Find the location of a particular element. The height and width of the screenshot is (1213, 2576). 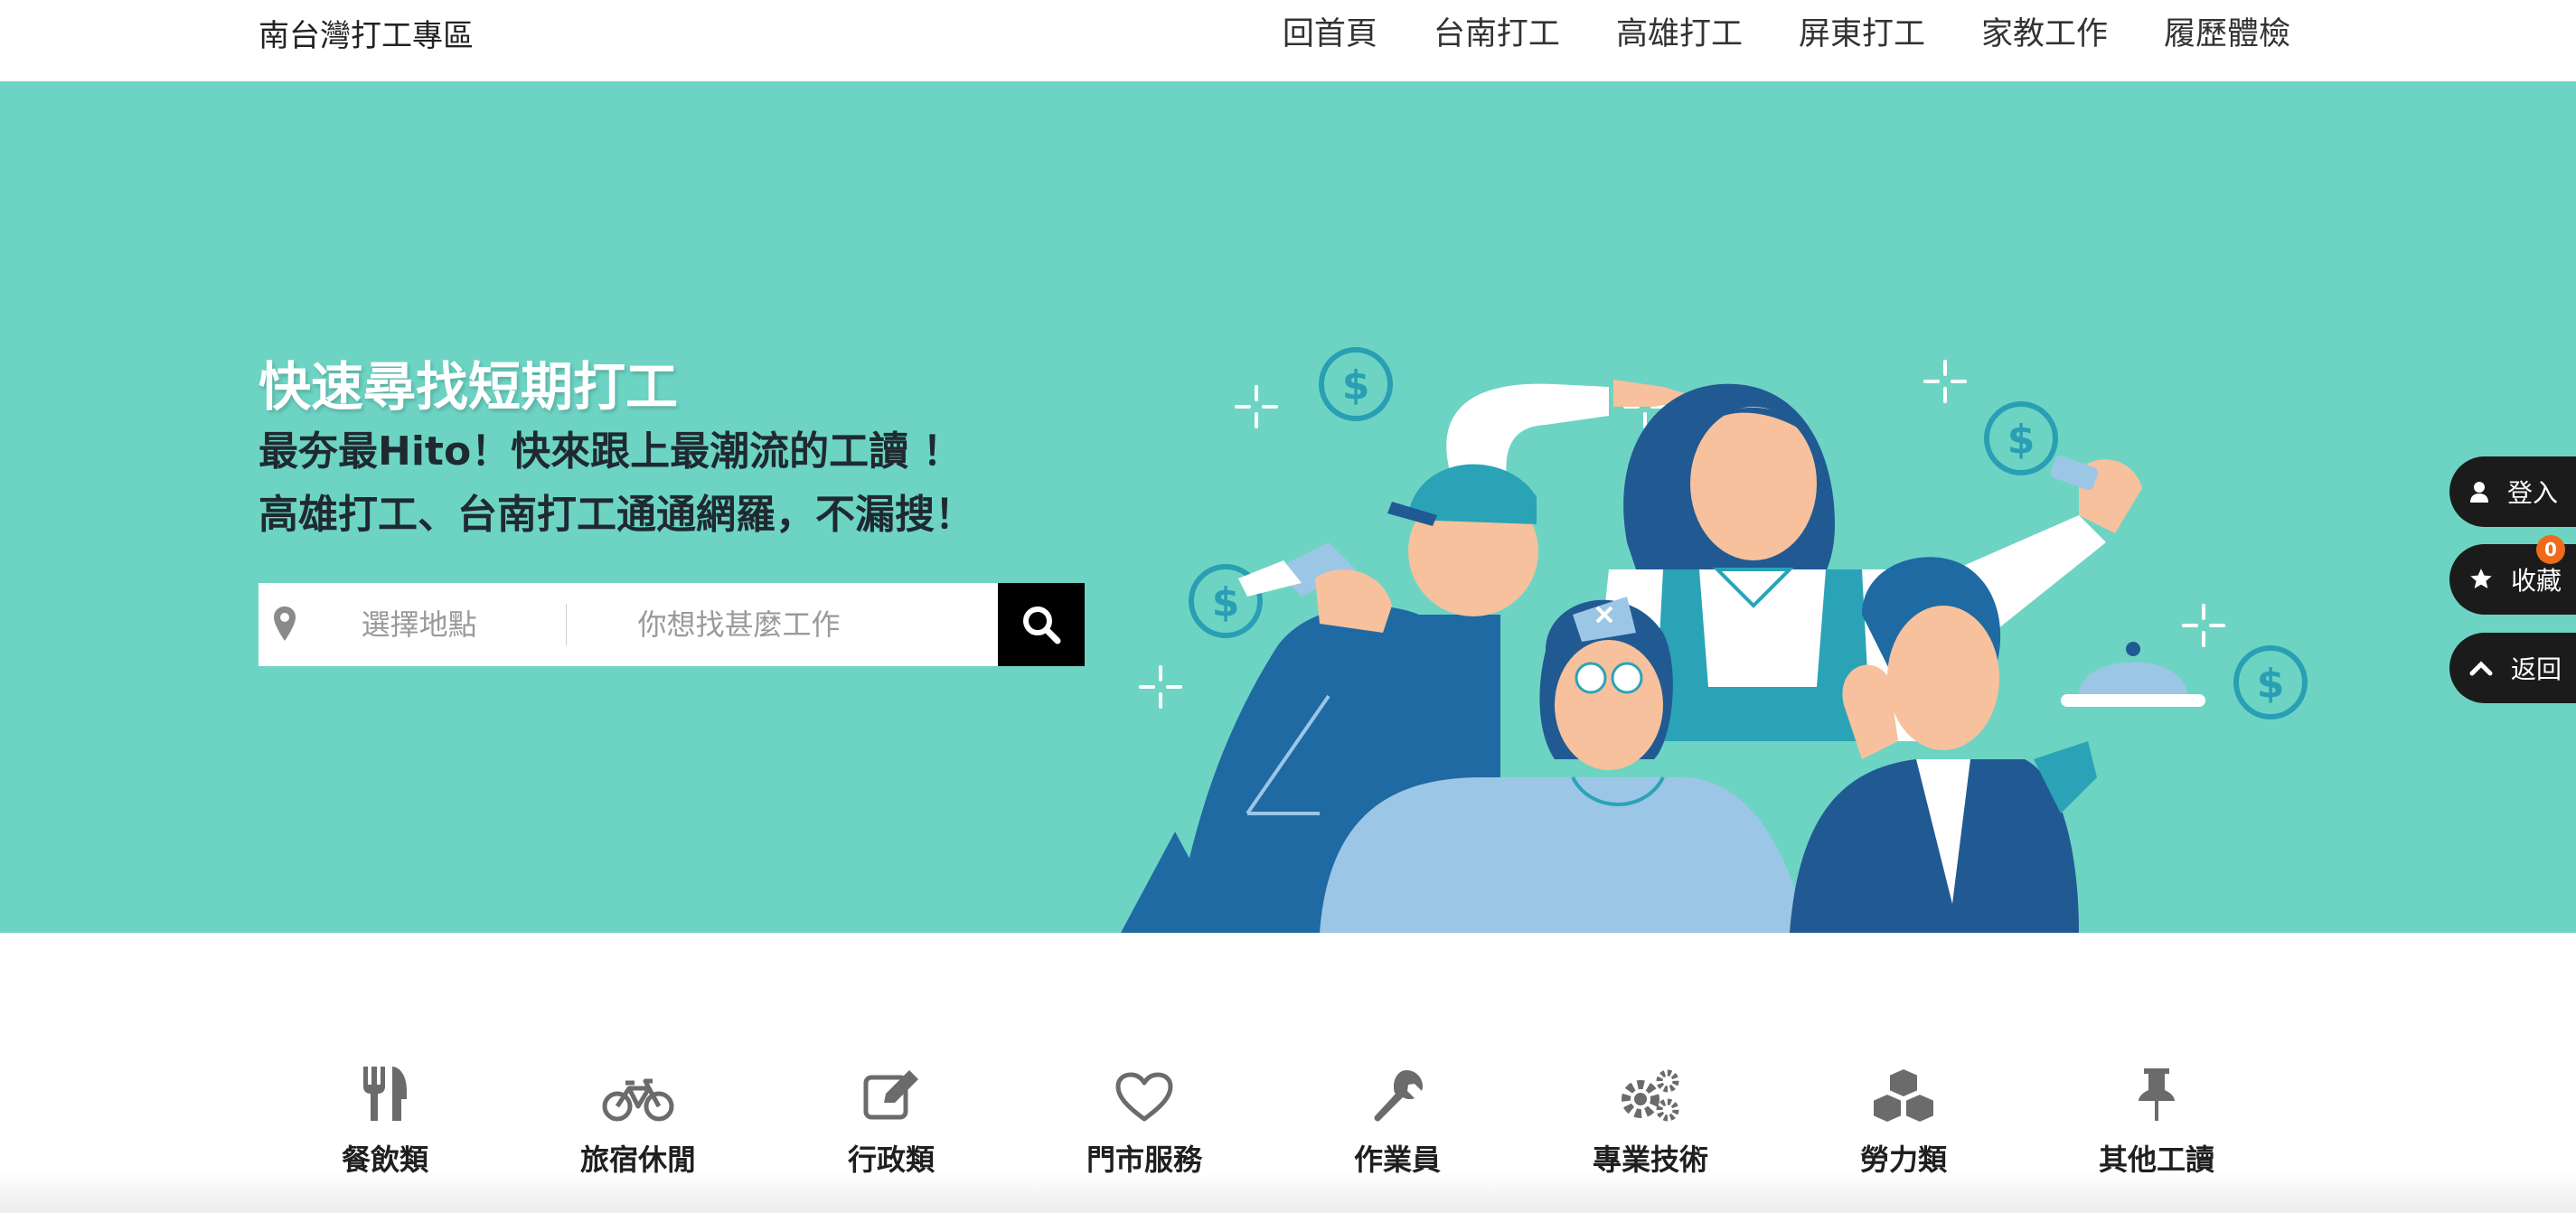

job-keyword-input is located at coordinates (783, 624).